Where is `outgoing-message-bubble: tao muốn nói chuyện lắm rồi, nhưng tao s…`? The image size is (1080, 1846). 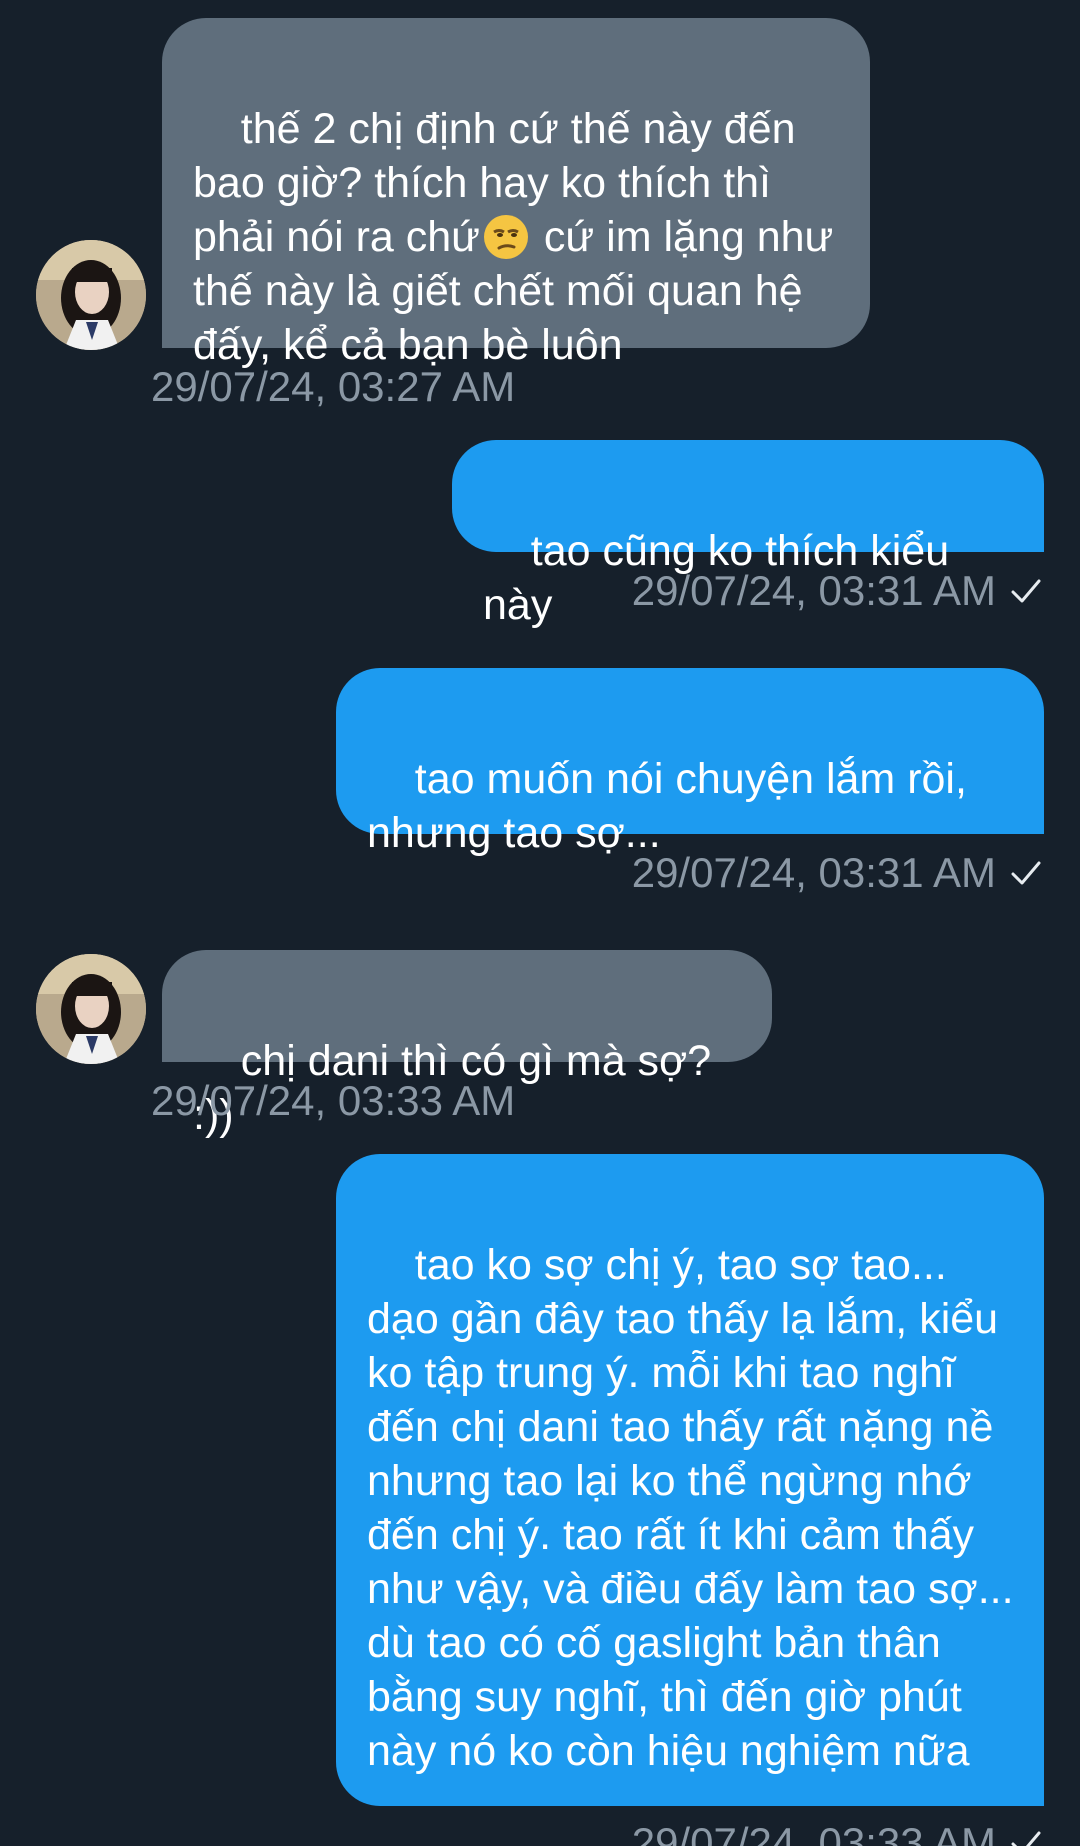
outgoing-message-bubble: tao muốn nói chuyện lắm rồi, nhưng tao s… is located at coordinates (690, 762).